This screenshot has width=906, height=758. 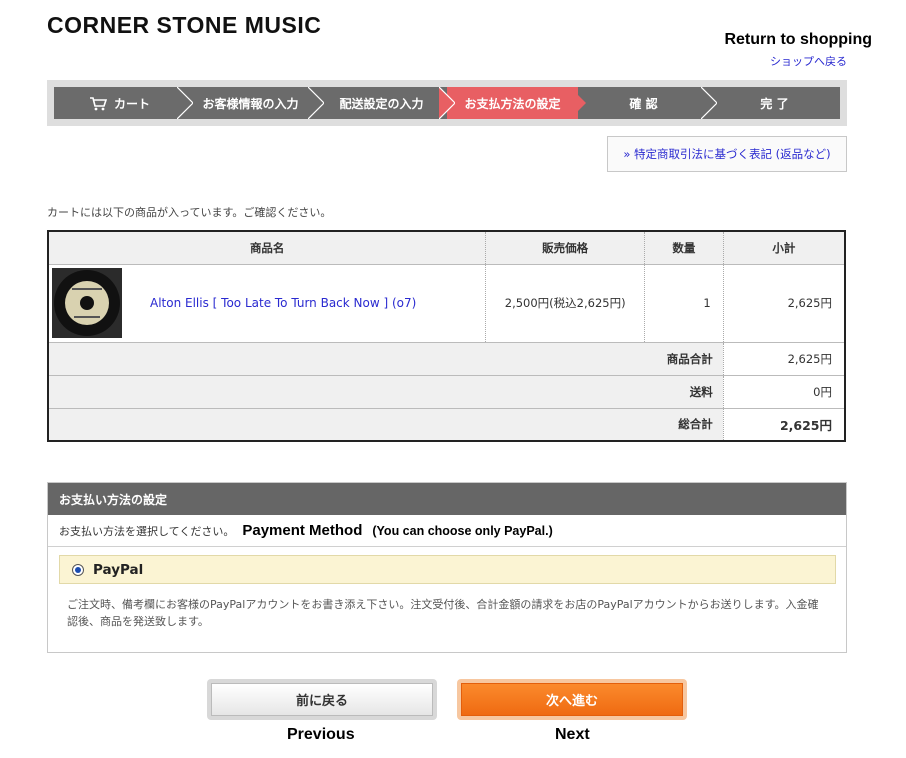 What do you see at coordinates (565, 303) in the screenshot?
I see `product-price: 2,500円(税込2,625円)` at bounding box center [565, 303].